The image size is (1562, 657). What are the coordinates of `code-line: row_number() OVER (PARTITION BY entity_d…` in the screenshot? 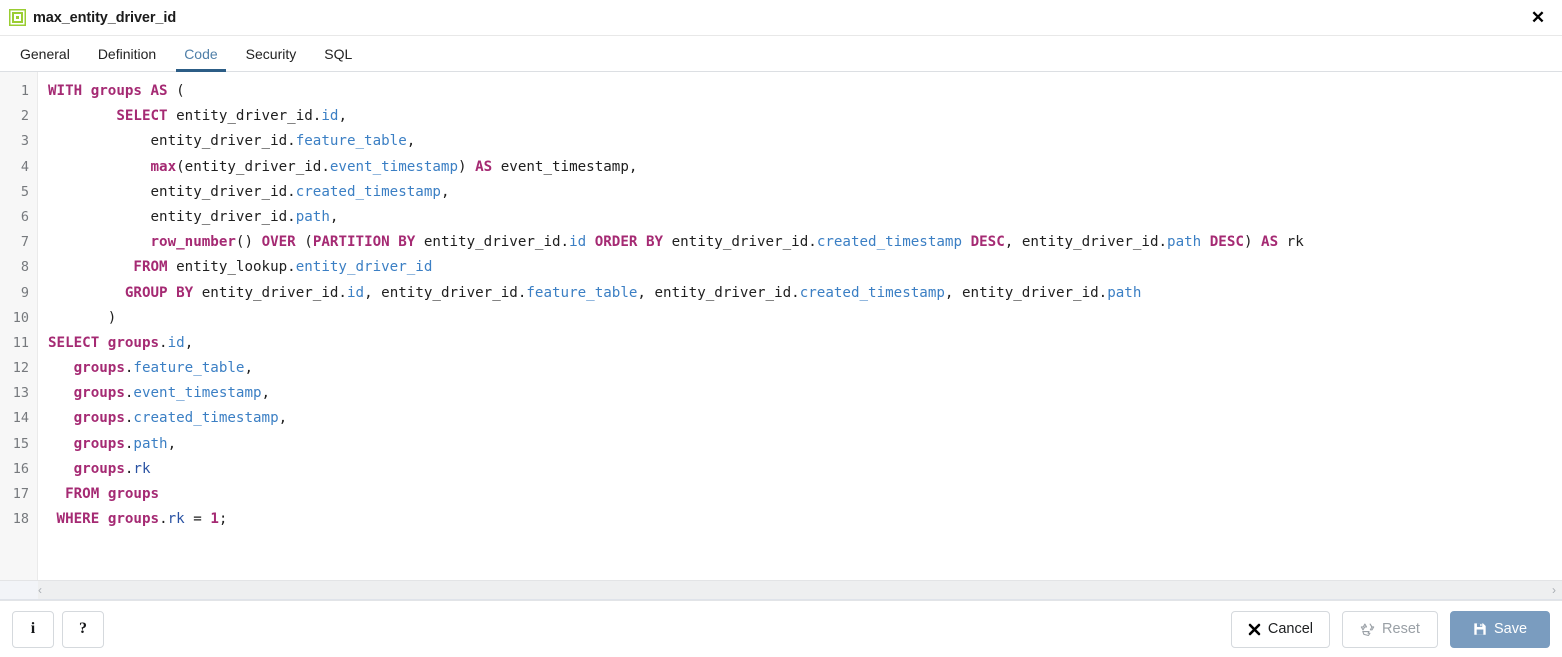 It's located at (727, 242).